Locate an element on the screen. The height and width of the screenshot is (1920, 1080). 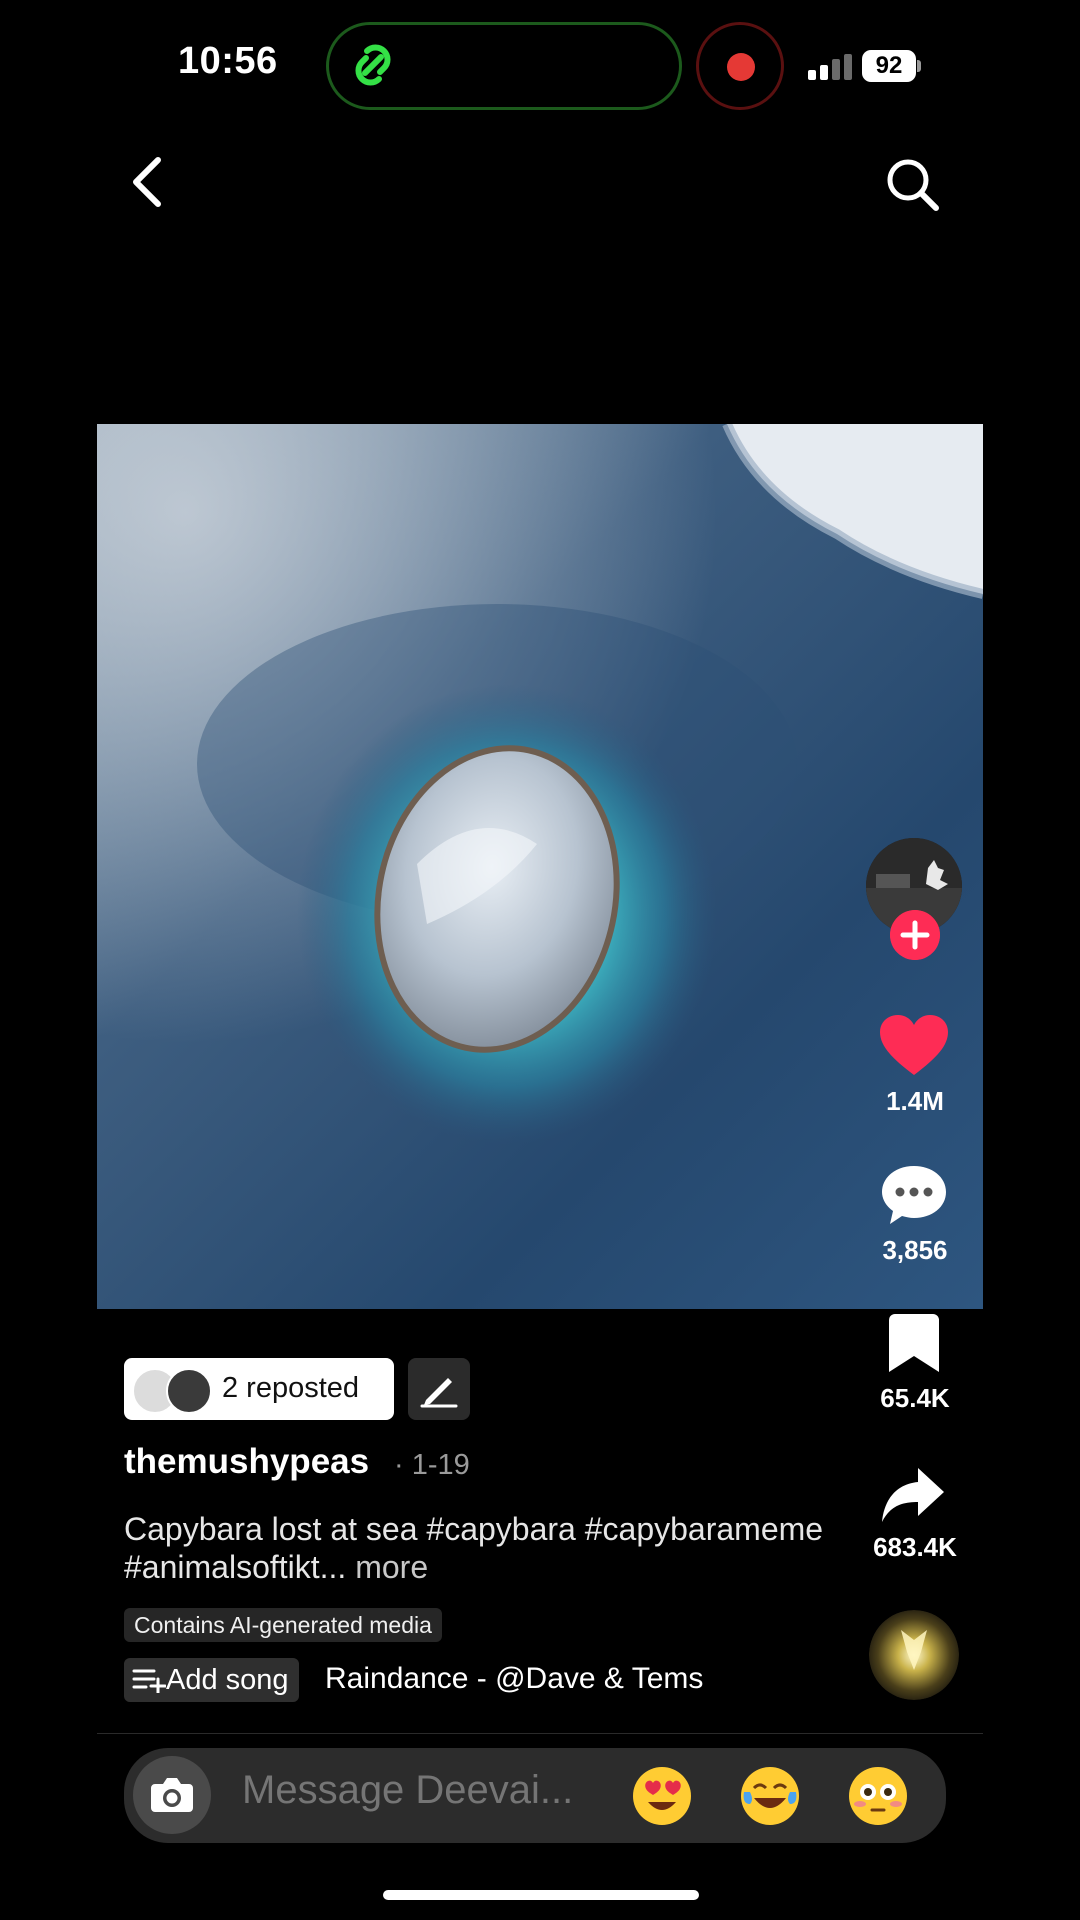
song-title: Raindance - @Dave & Tems is located at coordinates (514, 1679).